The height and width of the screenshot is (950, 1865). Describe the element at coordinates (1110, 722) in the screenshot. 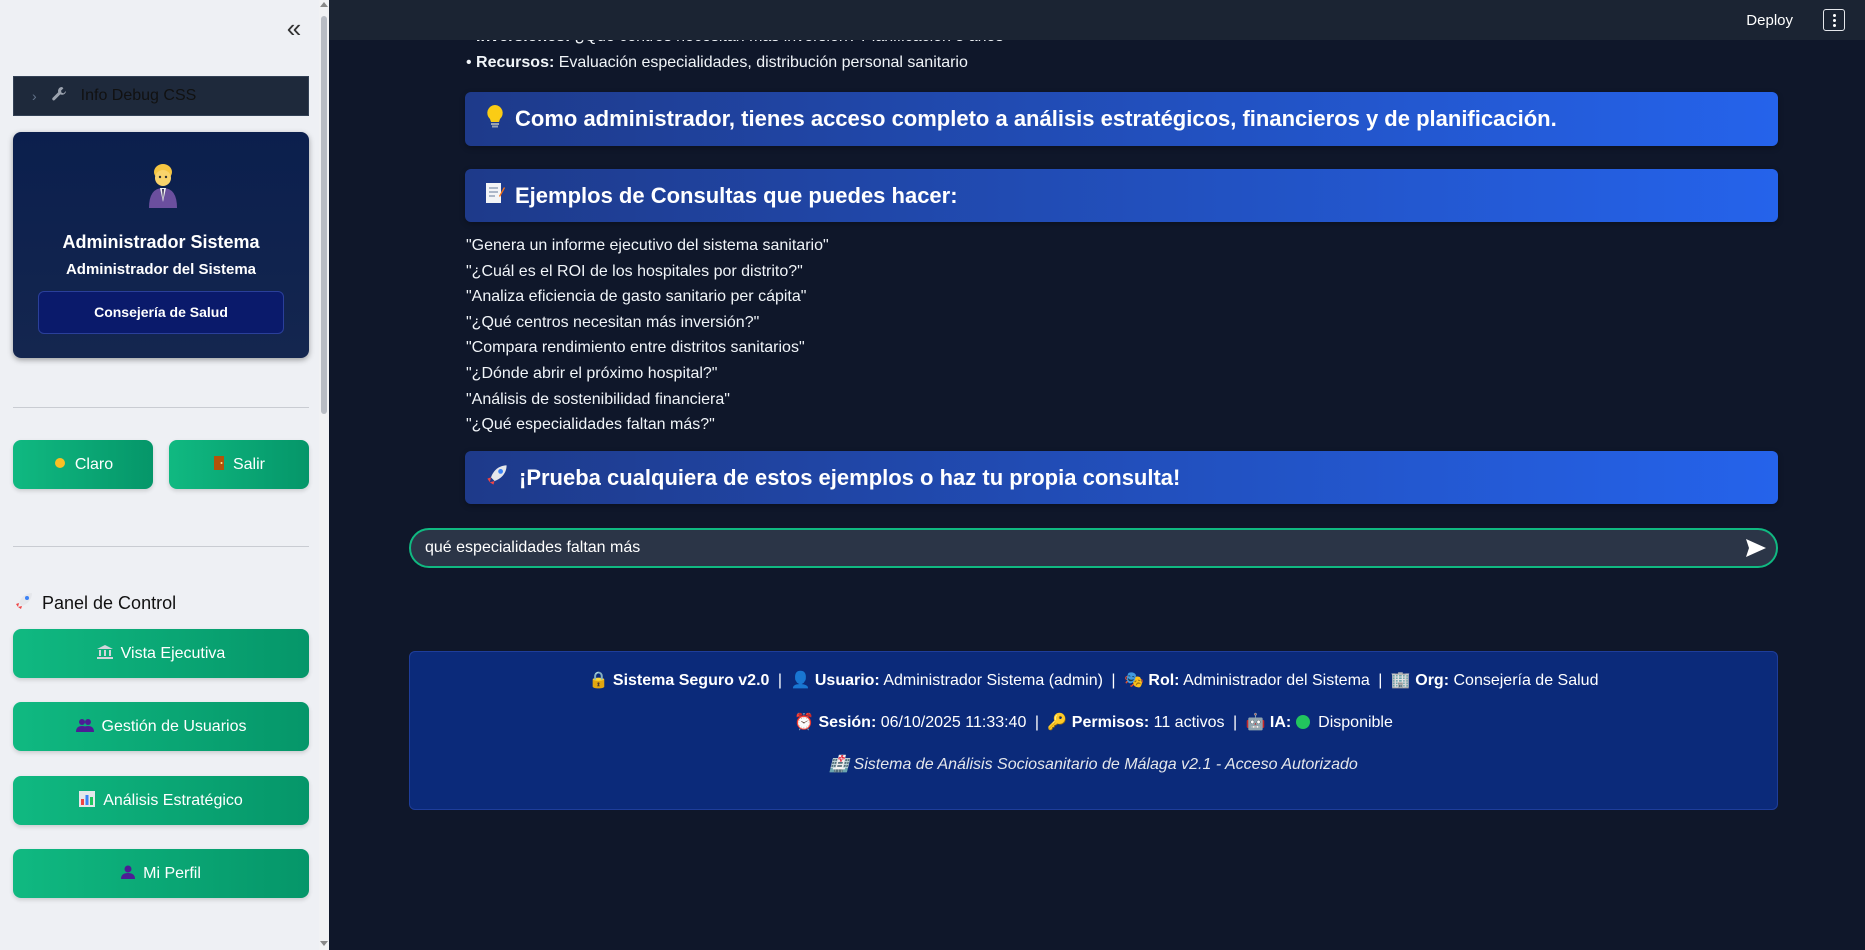

I see `permissions-label: Permisos:` at that location.